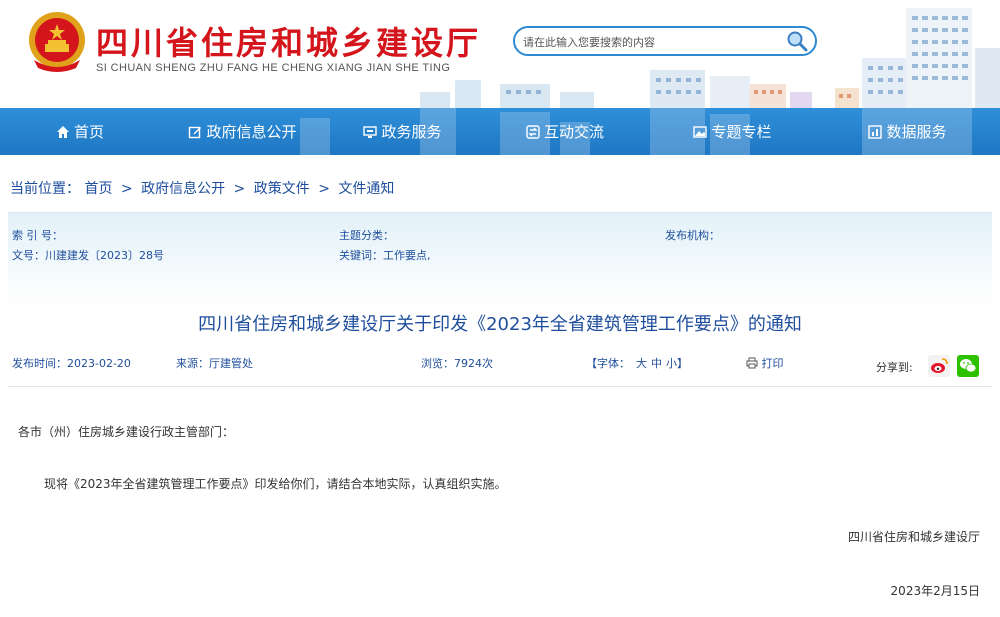 The image size is (1000, 617). What do you see at coordinates (457, 363) in the screenshot?
I see `view-count: 浏览：7924次` at bounding box center [457, 363].